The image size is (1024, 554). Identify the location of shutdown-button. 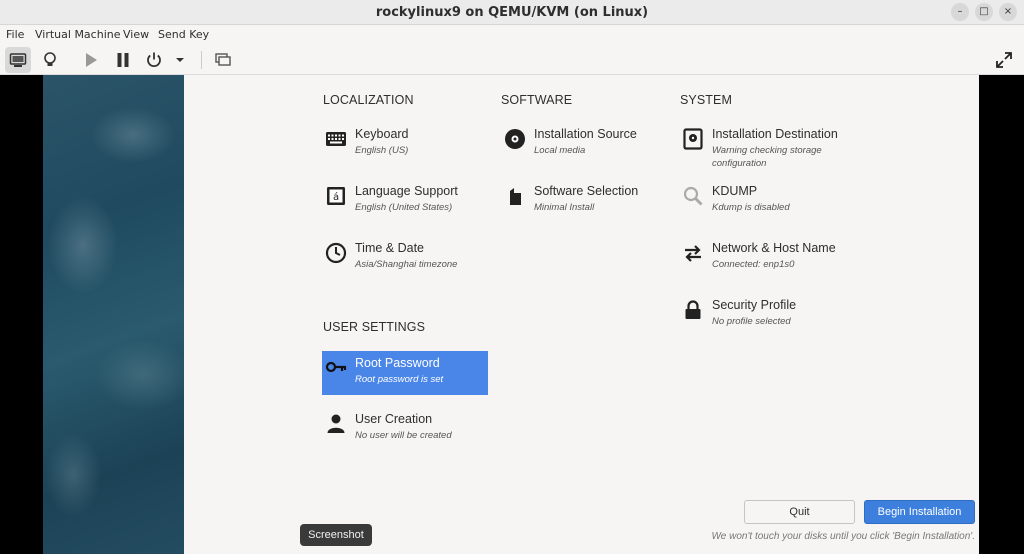
(154, 60).